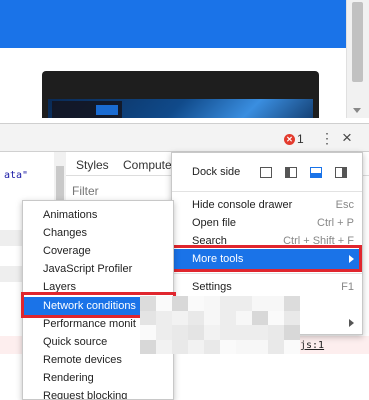  Describe the element at coordinates (89, 306) in the screenshot. I see `menu-item-label: Network conditions` at that location.